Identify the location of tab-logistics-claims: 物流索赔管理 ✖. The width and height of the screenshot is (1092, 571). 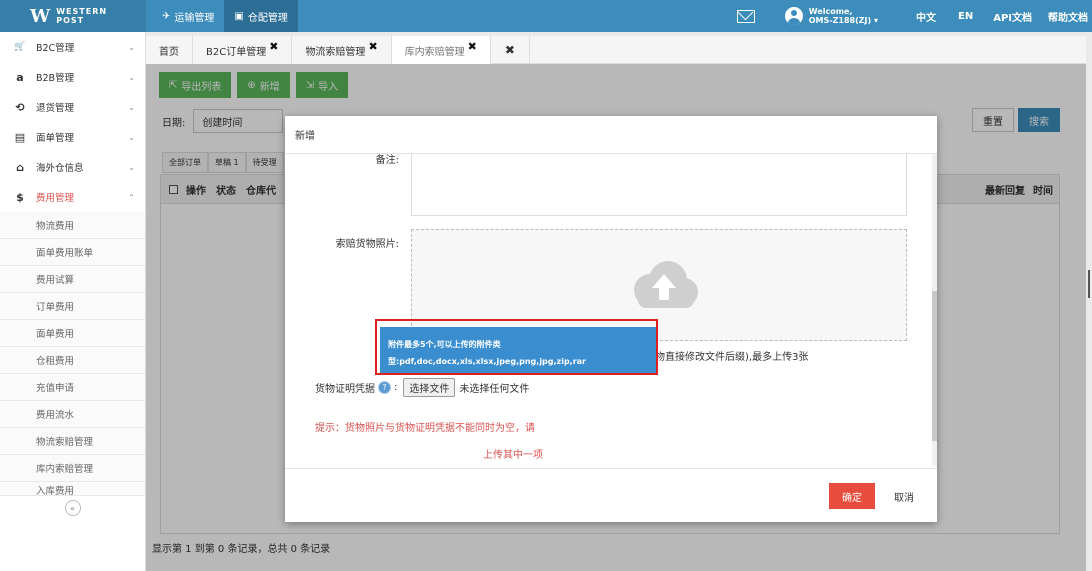
(342, 50).